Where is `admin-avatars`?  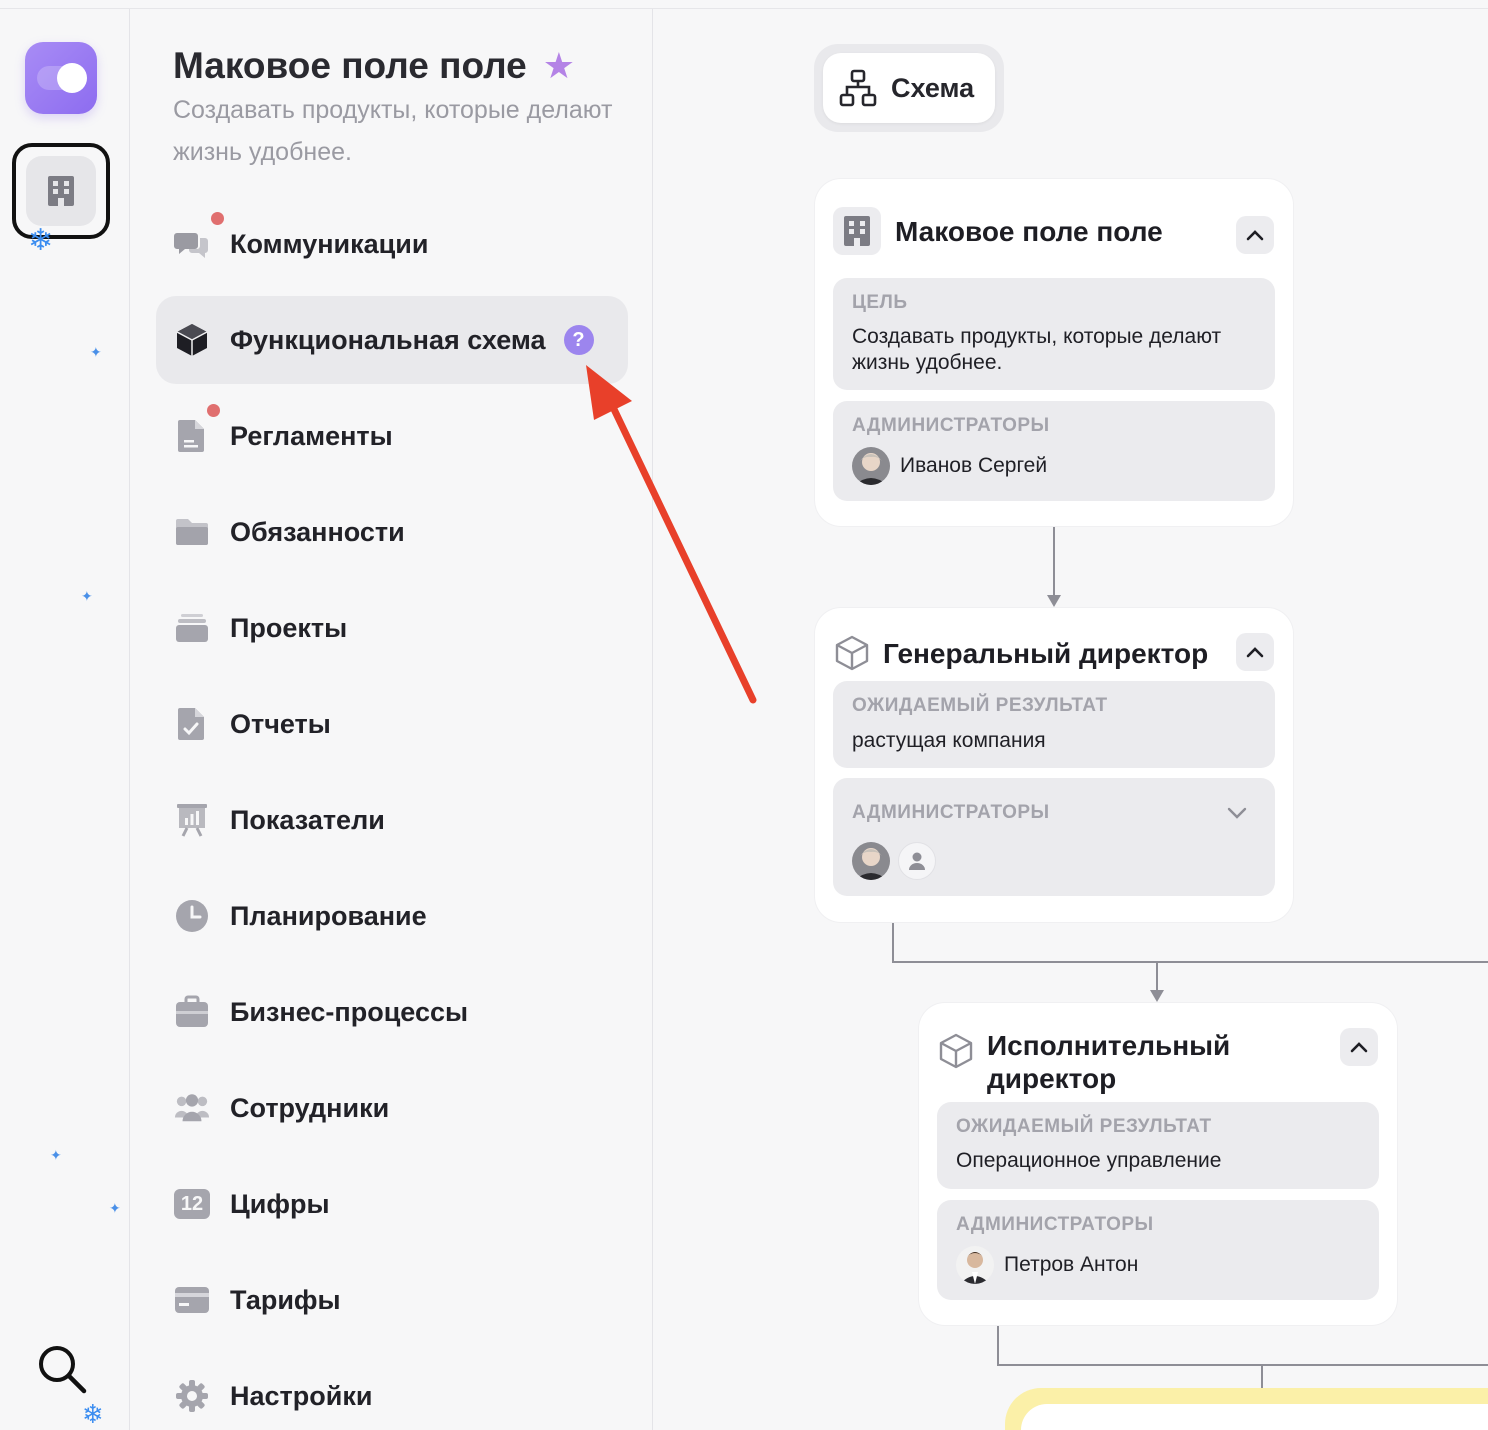
admin-avatars is located at coordinates (894, 861).